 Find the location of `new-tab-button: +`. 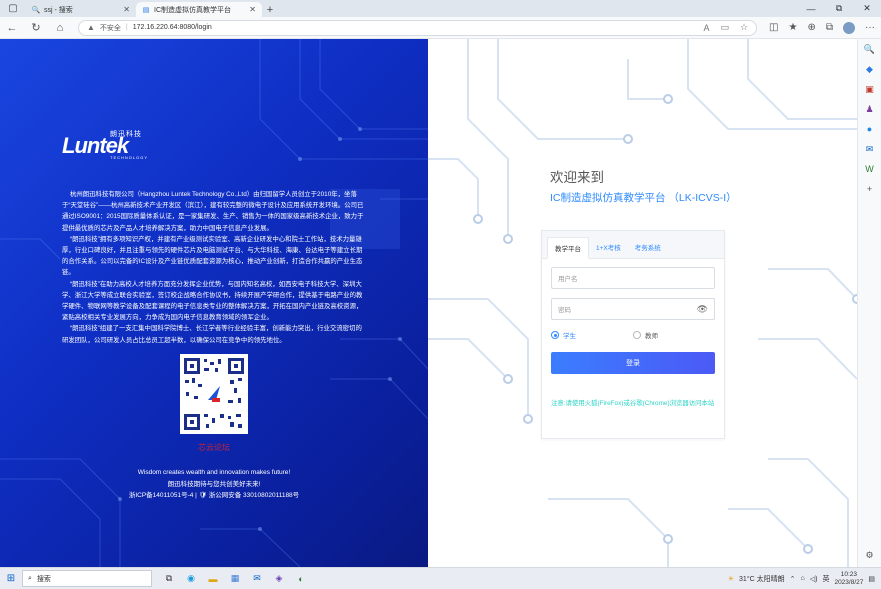

new-tab-button: + is located at coordinates (270, 10).